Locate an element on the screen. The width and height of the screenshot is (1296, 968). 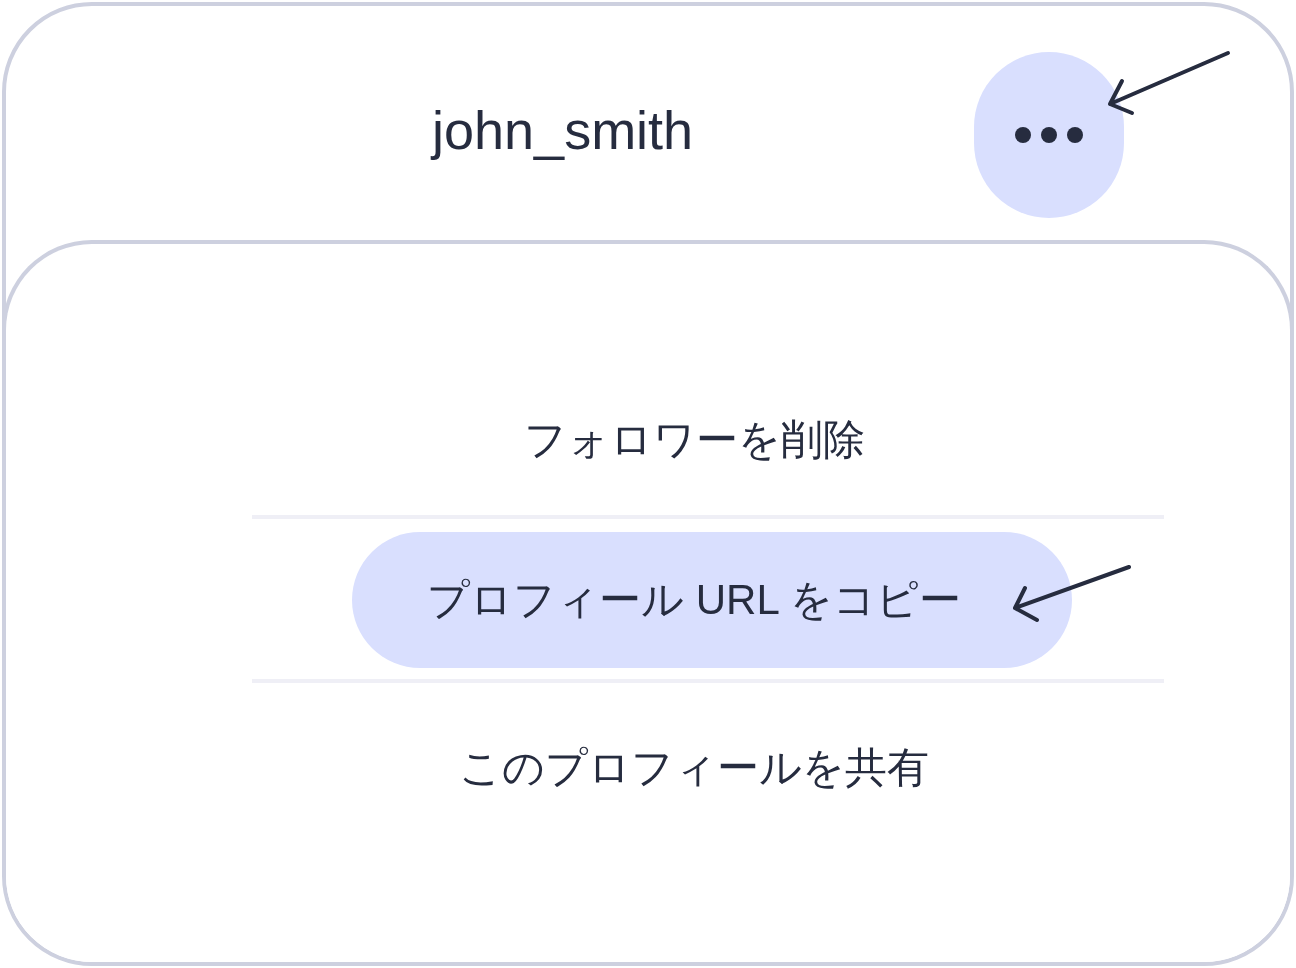
menu-item: フォロワーを削除 is located at coordinates (712, 440).